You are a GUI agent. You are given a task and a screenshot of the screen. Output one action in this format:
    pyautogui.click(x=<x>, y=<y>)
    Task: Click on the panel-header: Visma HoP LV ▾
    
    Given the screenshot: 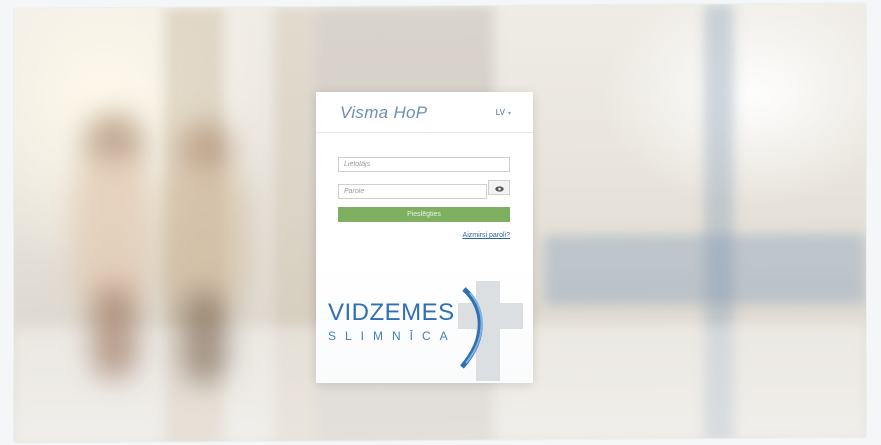 What is the action you would take?
    pyautogui.click(x=424, y=112)
    